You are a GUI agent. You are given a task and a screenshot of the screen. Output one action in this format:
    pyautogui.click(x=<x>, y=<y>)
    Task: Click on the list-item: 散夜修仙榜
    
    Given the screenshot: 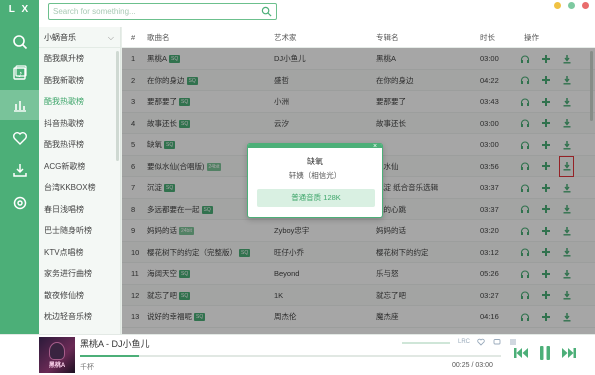 What is the action you would take?
    pyautogui.click(x=79, y=296)
    